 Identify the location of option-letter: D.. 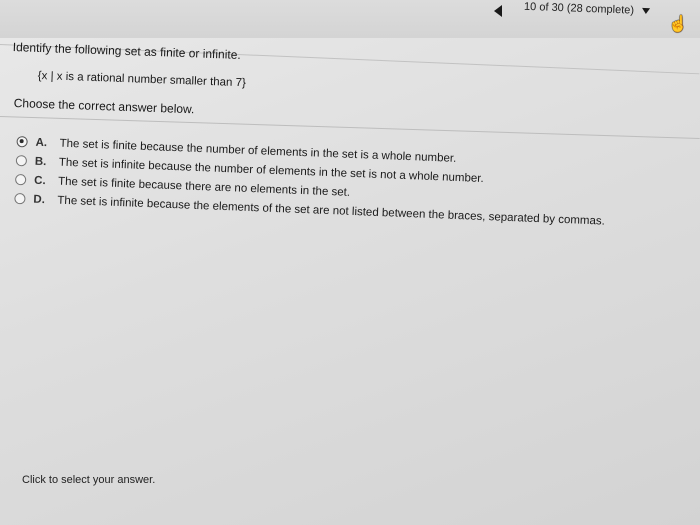
(39, 199).